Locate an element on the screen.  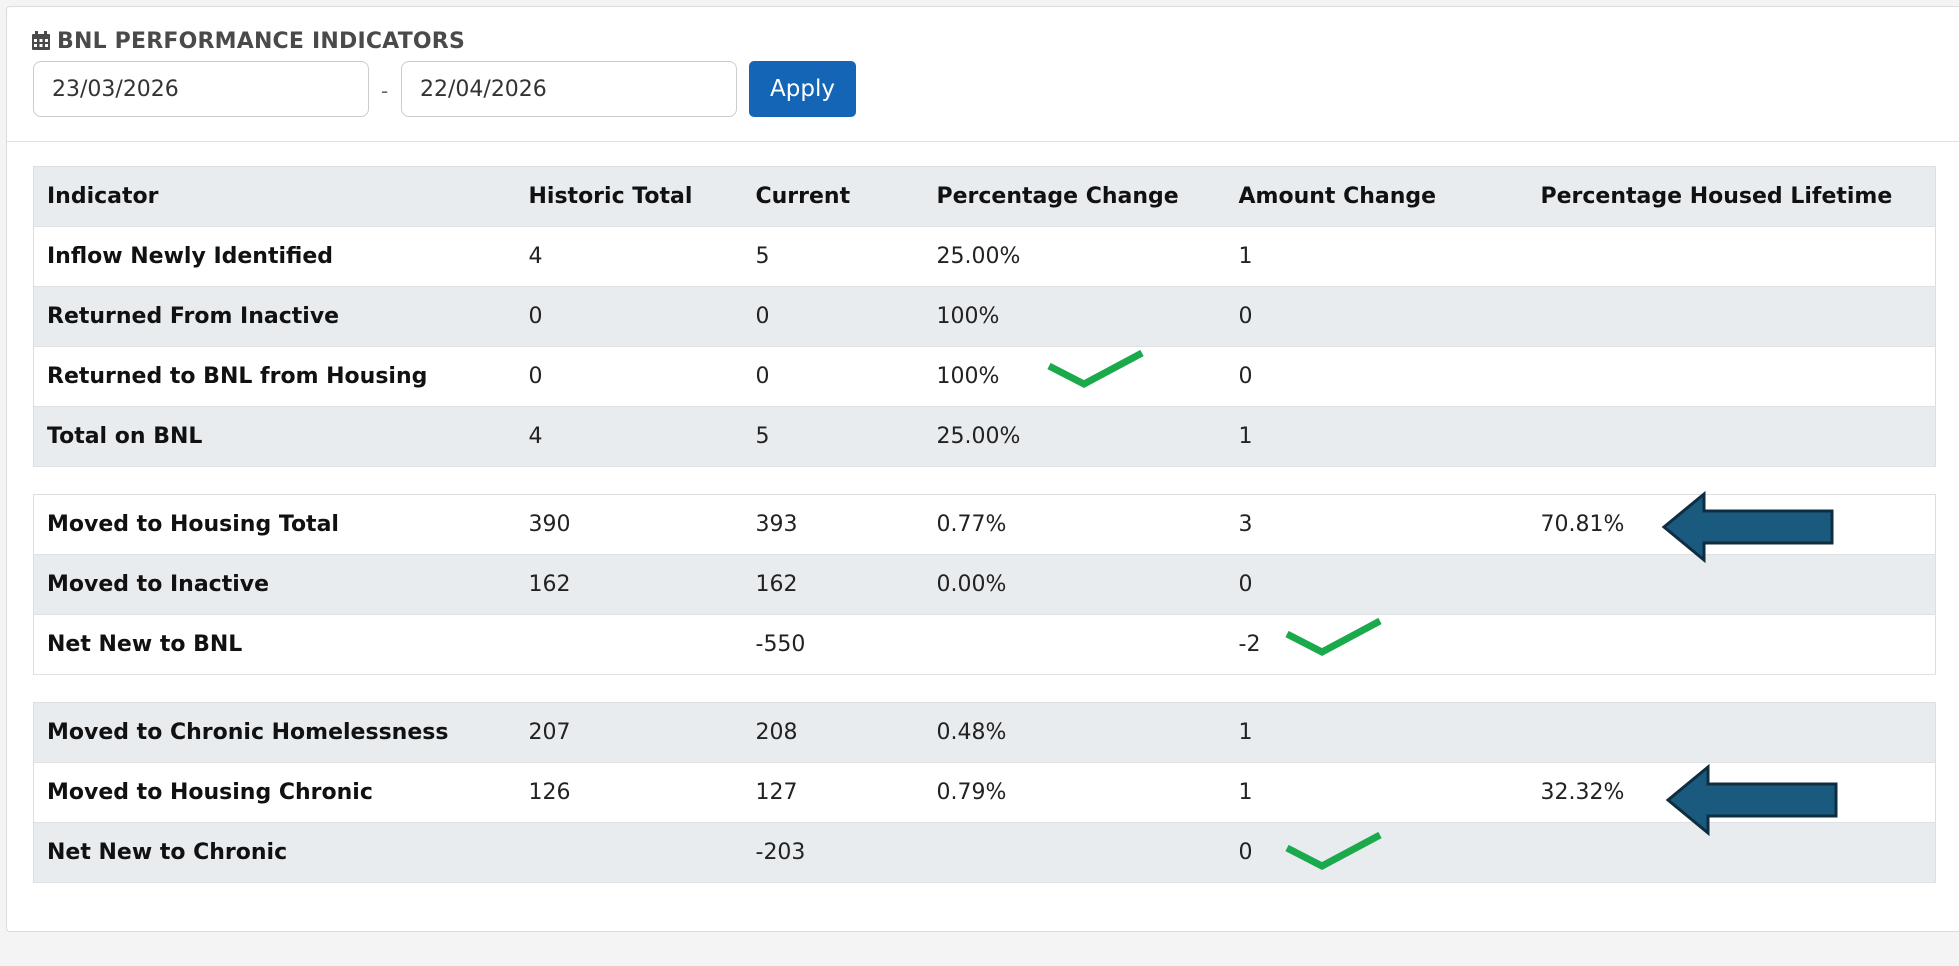
calendar-icon is located at coordinates (41, 40).